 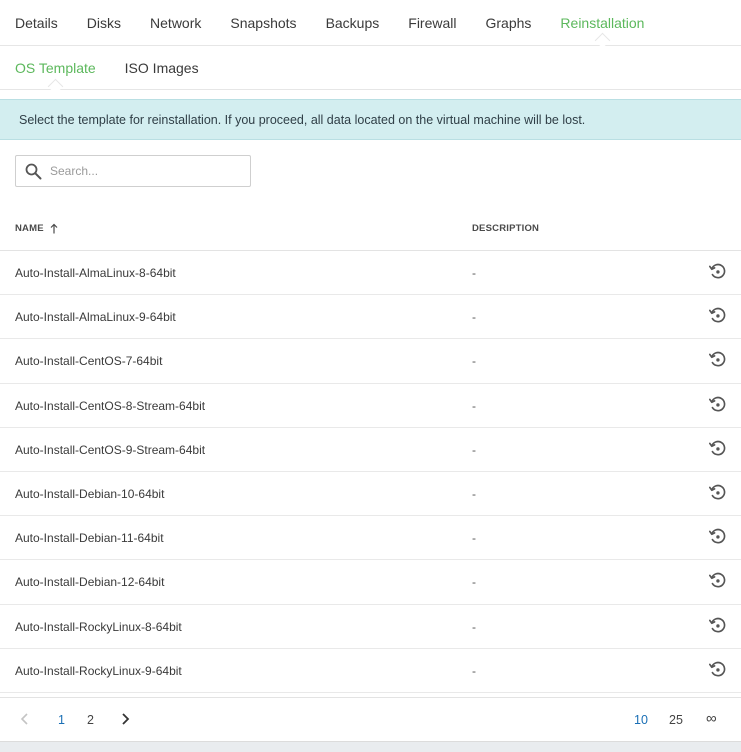 I want to click on previous-page-button, so click(x=25, y=720).